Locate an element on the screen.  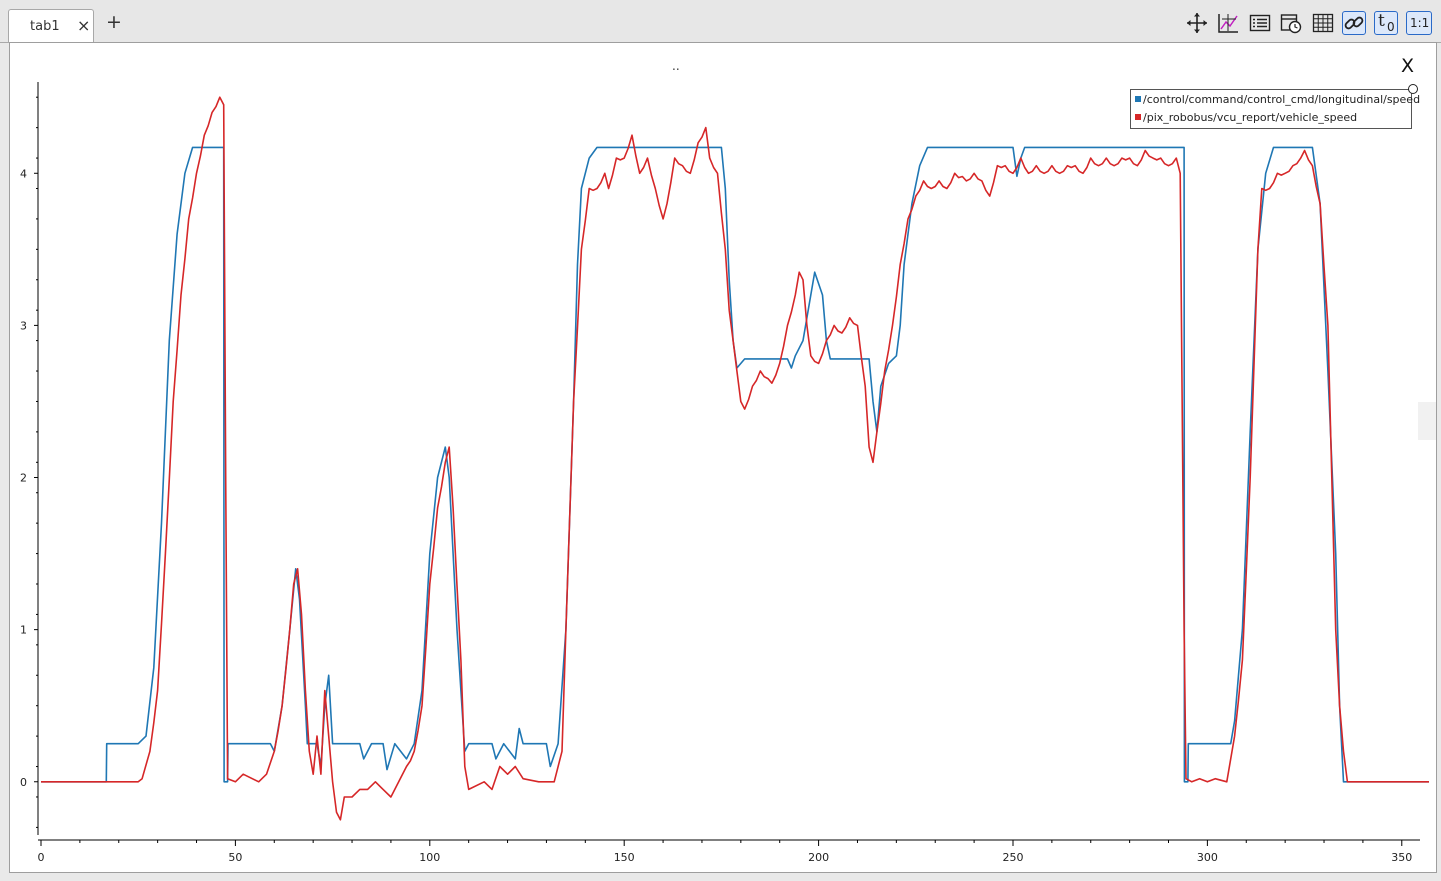
x-tick-label-7: 350 is located at coordinates (1401, 857).